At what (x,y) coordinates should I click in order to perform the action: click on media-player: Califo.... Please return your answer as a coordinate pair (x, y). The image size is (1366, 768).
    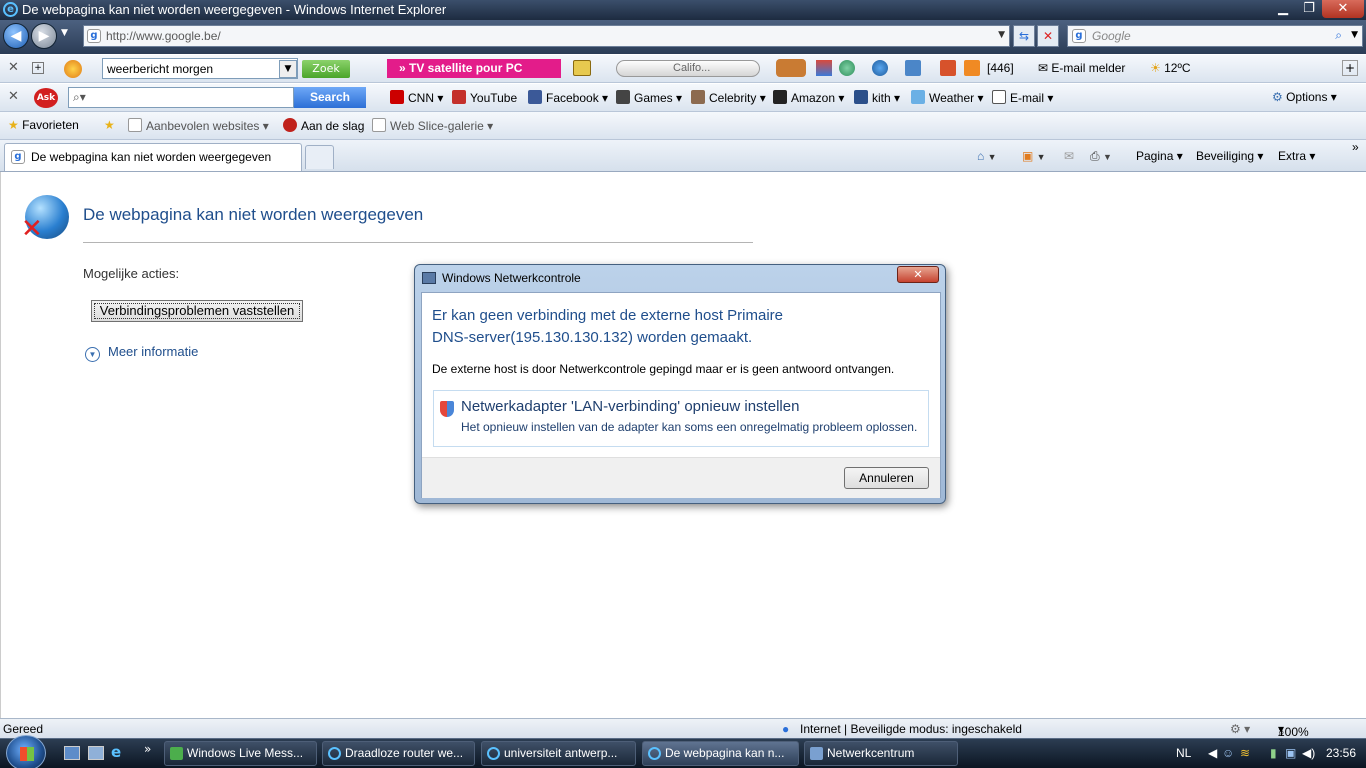
    Looking at the image, I should click on (688, 68).